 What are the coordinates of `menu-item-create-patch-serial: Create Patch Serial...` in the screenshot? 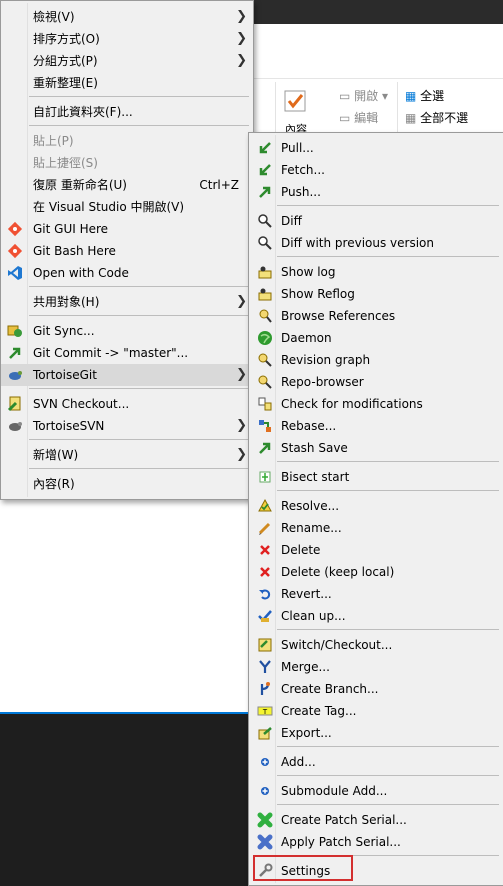 It's located at (376, 820).